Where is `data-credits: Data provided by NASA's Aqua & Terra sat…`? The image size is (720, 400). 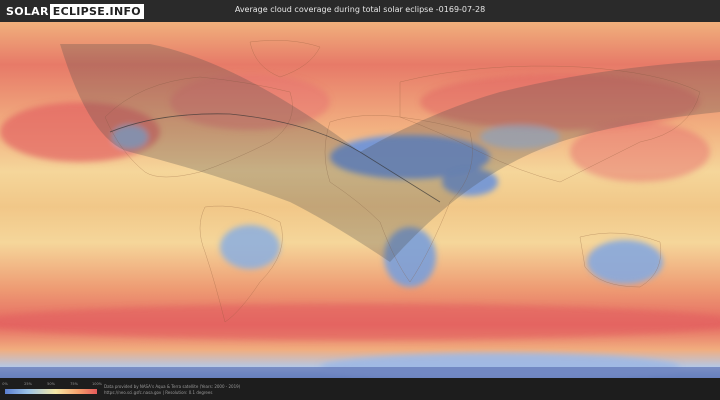 data-credits: Data provided by NASA's Aqua & Terra sat… is located at coordinates (172, 390).